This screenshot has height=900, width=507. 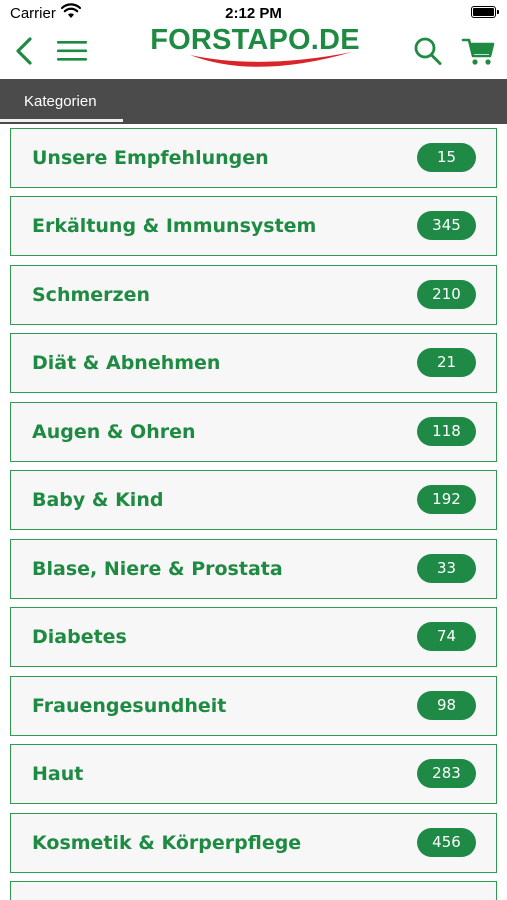 What do you see at coordinates (253, 890) in the screenshot?
I see `category-item` at bounding box center [253, 890].